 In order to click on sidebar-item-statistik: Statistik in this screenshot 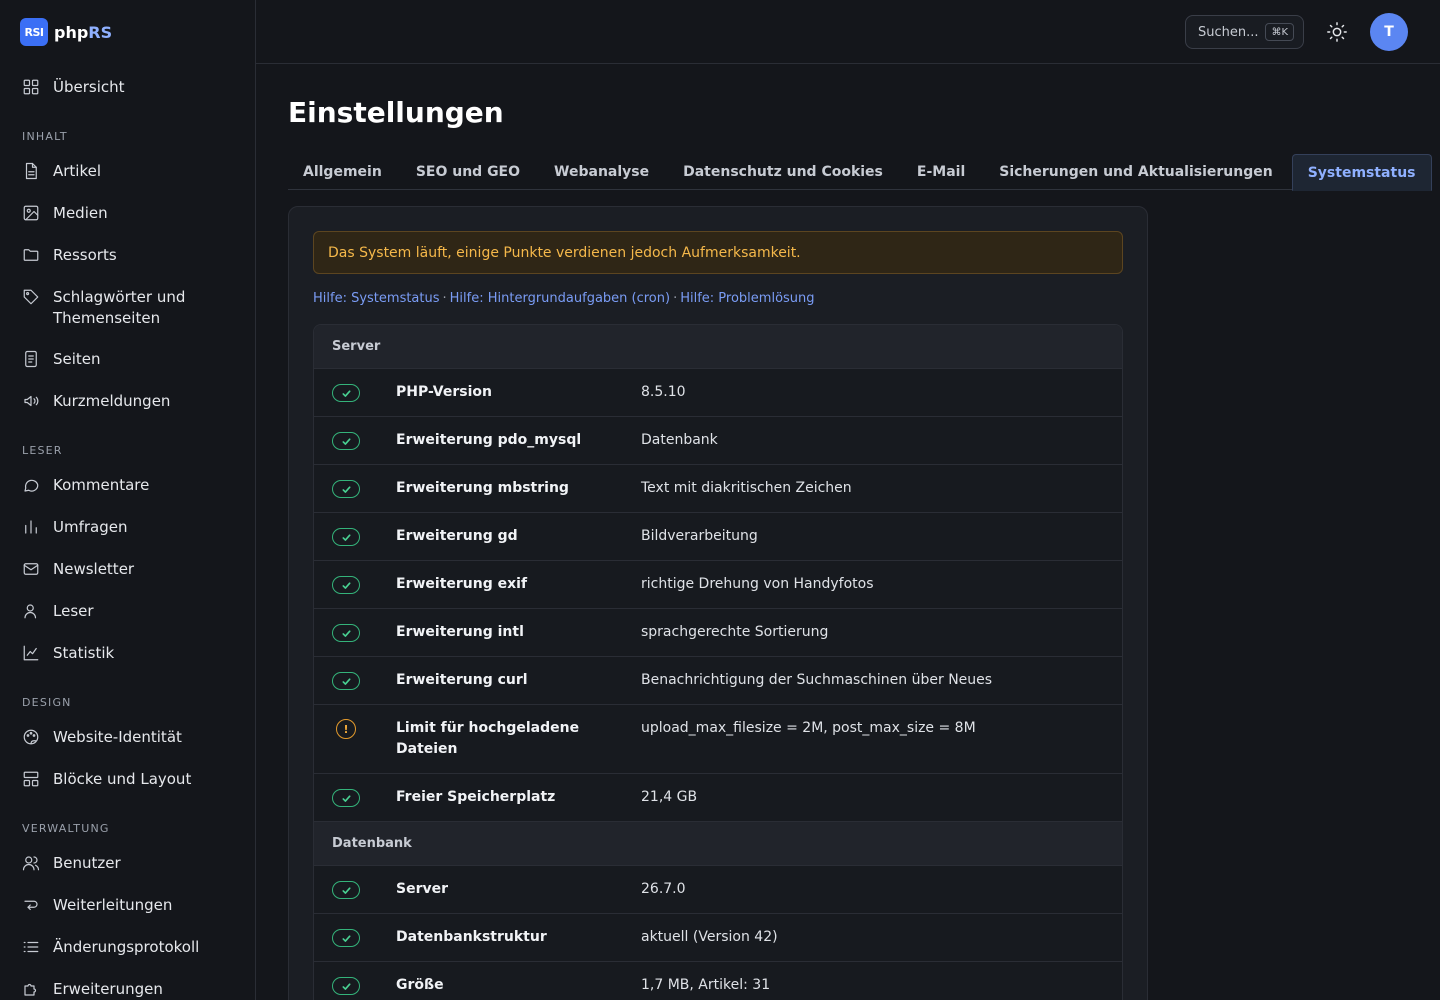, I will do `click(127, 654)`.